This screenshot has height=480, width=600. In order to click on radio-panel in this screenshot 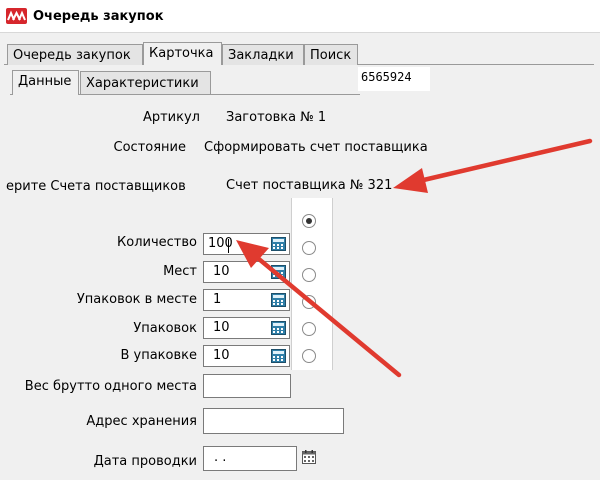, I will do `click(312, 284)`.